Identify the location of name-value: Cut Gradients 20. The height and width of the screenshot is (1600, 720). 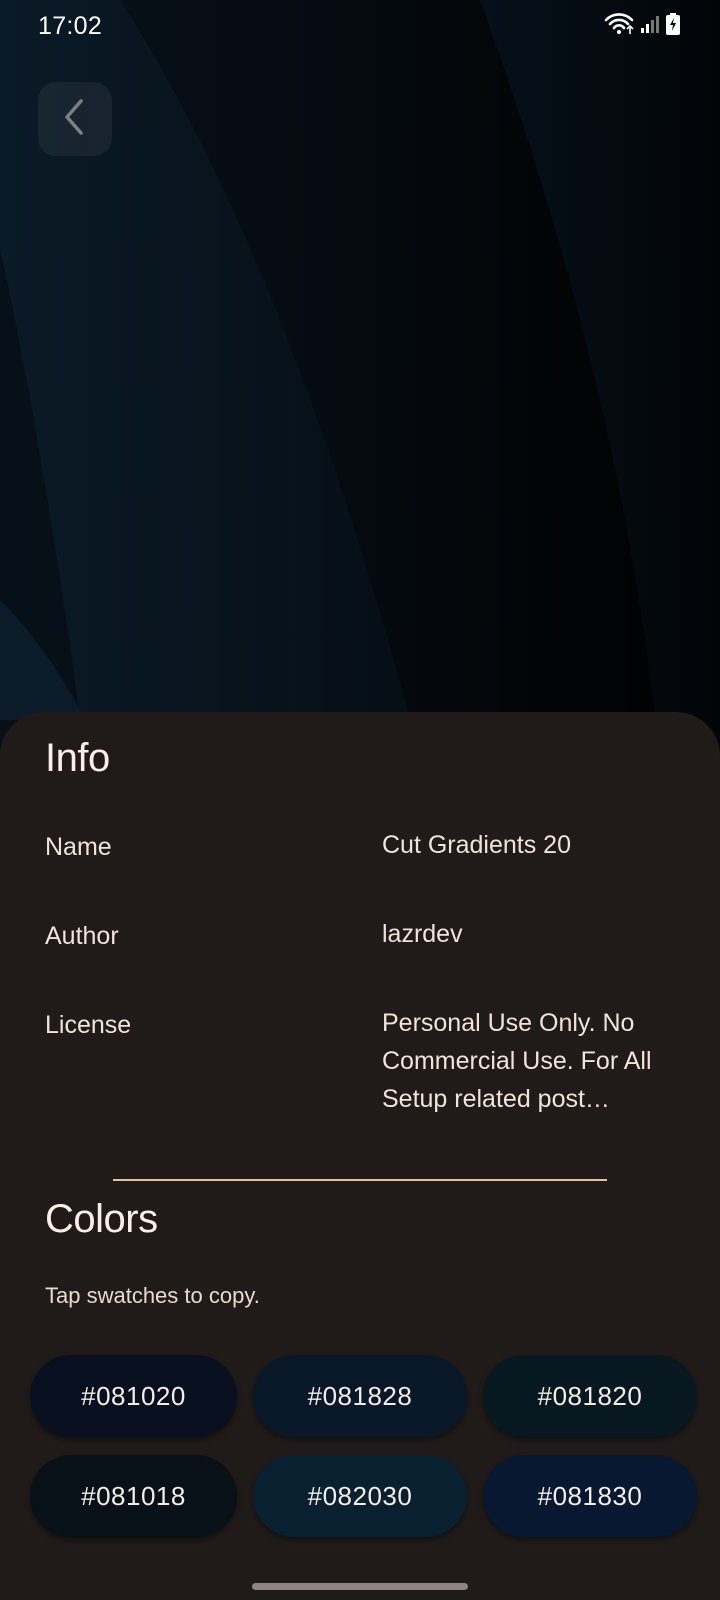
(476, 845).